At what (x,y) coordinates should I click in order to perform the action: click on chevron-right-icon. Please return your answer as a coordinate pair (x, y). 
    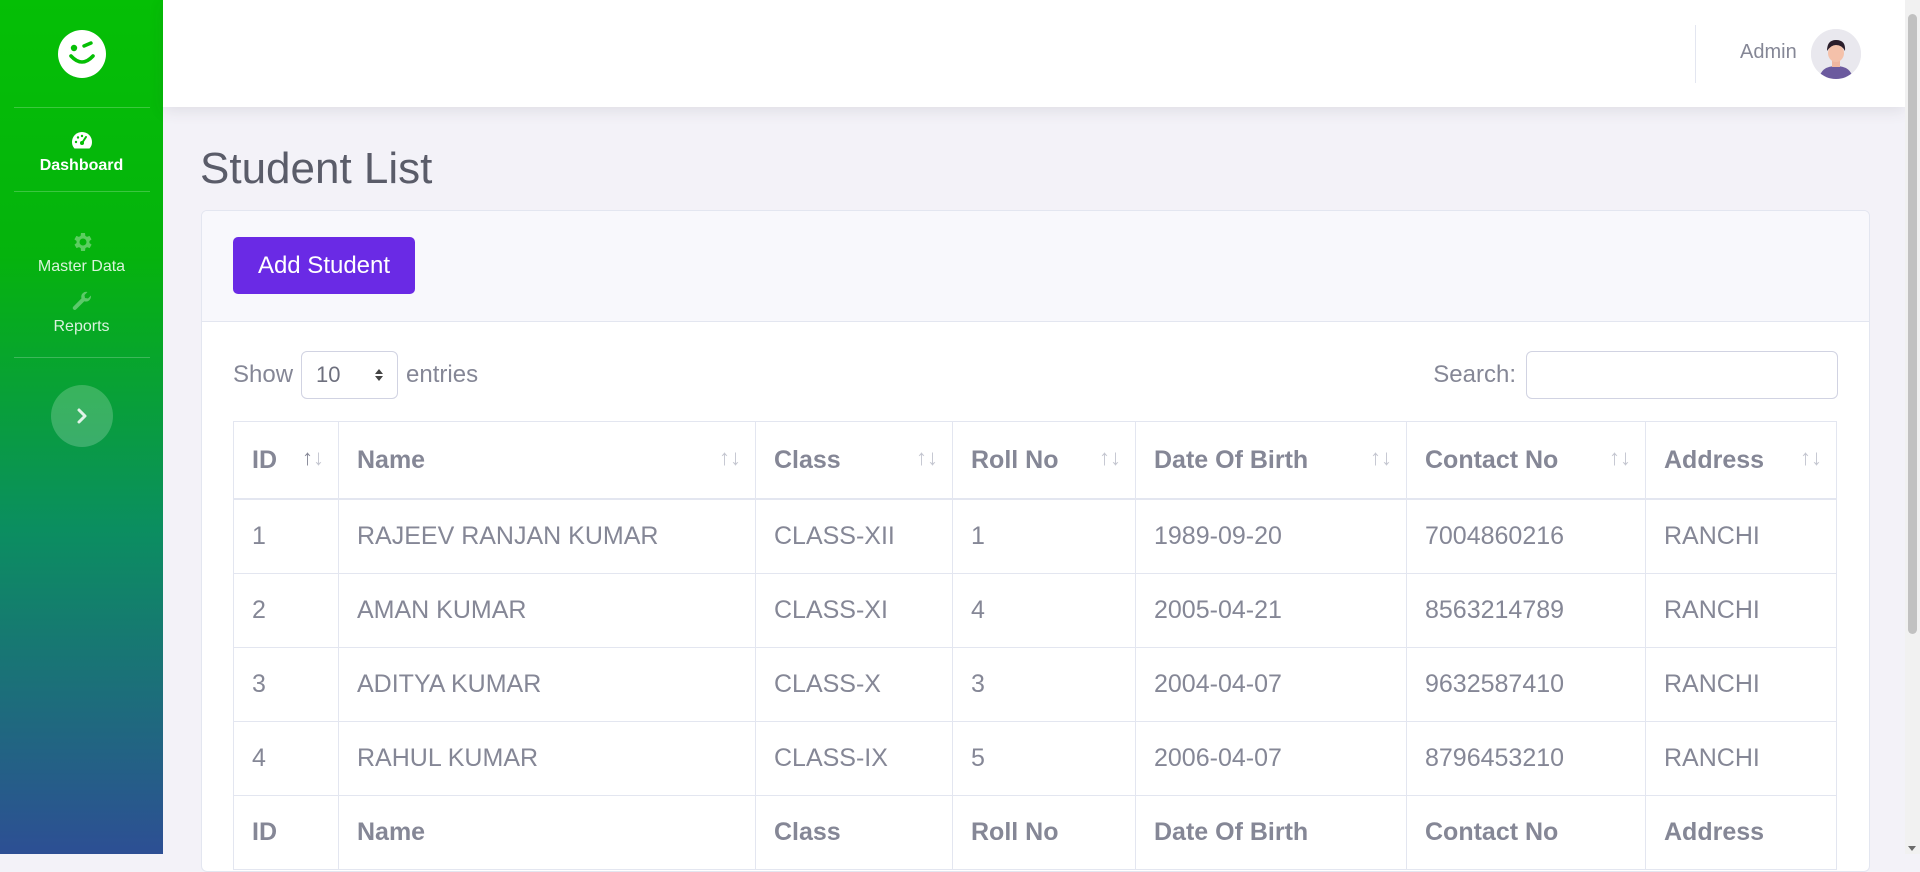
    Looking at the image, I should click on (81, 416).